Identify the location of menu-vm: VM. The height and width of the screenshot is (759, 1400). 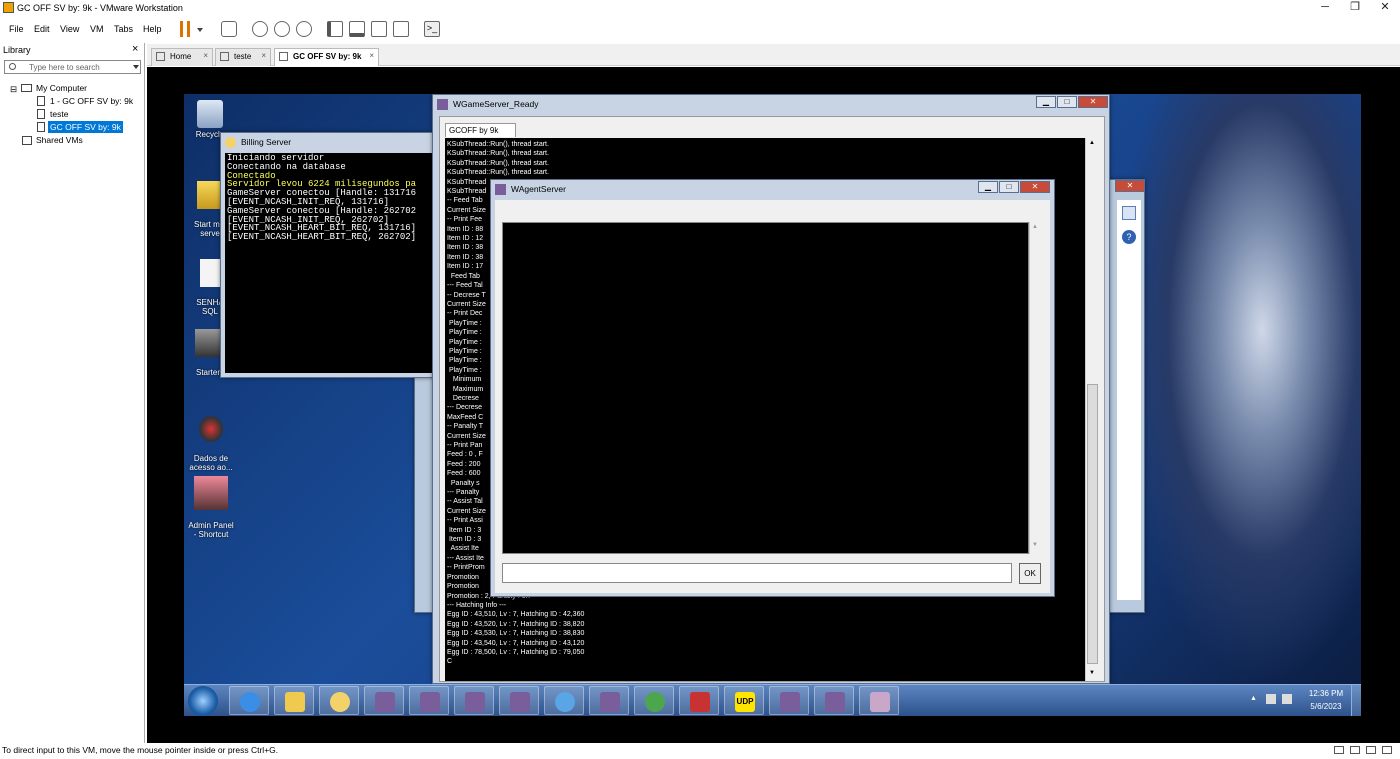
(97, 29).